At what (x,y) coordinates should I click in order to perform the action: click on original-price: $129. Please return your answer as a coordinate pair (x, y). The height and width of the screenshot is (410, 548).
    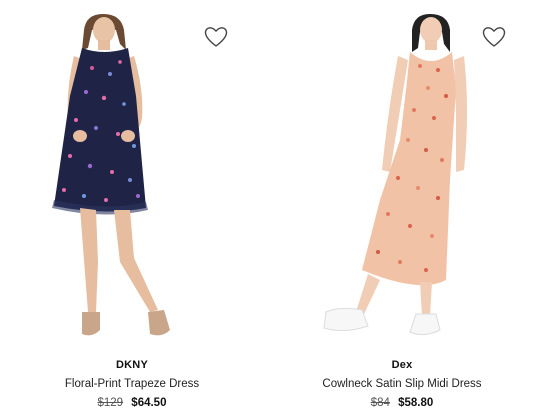
    Looking at the image, I should click on (110, 403).